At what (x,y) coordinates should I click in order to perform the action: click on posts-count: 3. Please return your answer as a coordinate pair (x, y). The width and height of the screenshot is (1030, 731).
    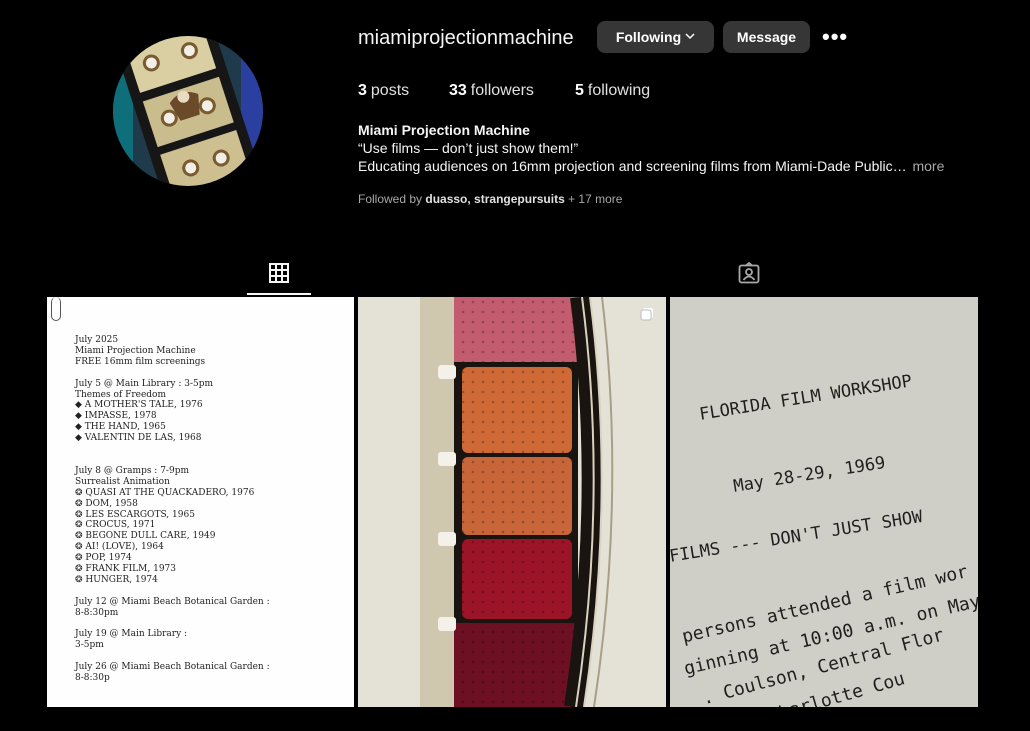
    Looking at the image, I should click on (362, 90).